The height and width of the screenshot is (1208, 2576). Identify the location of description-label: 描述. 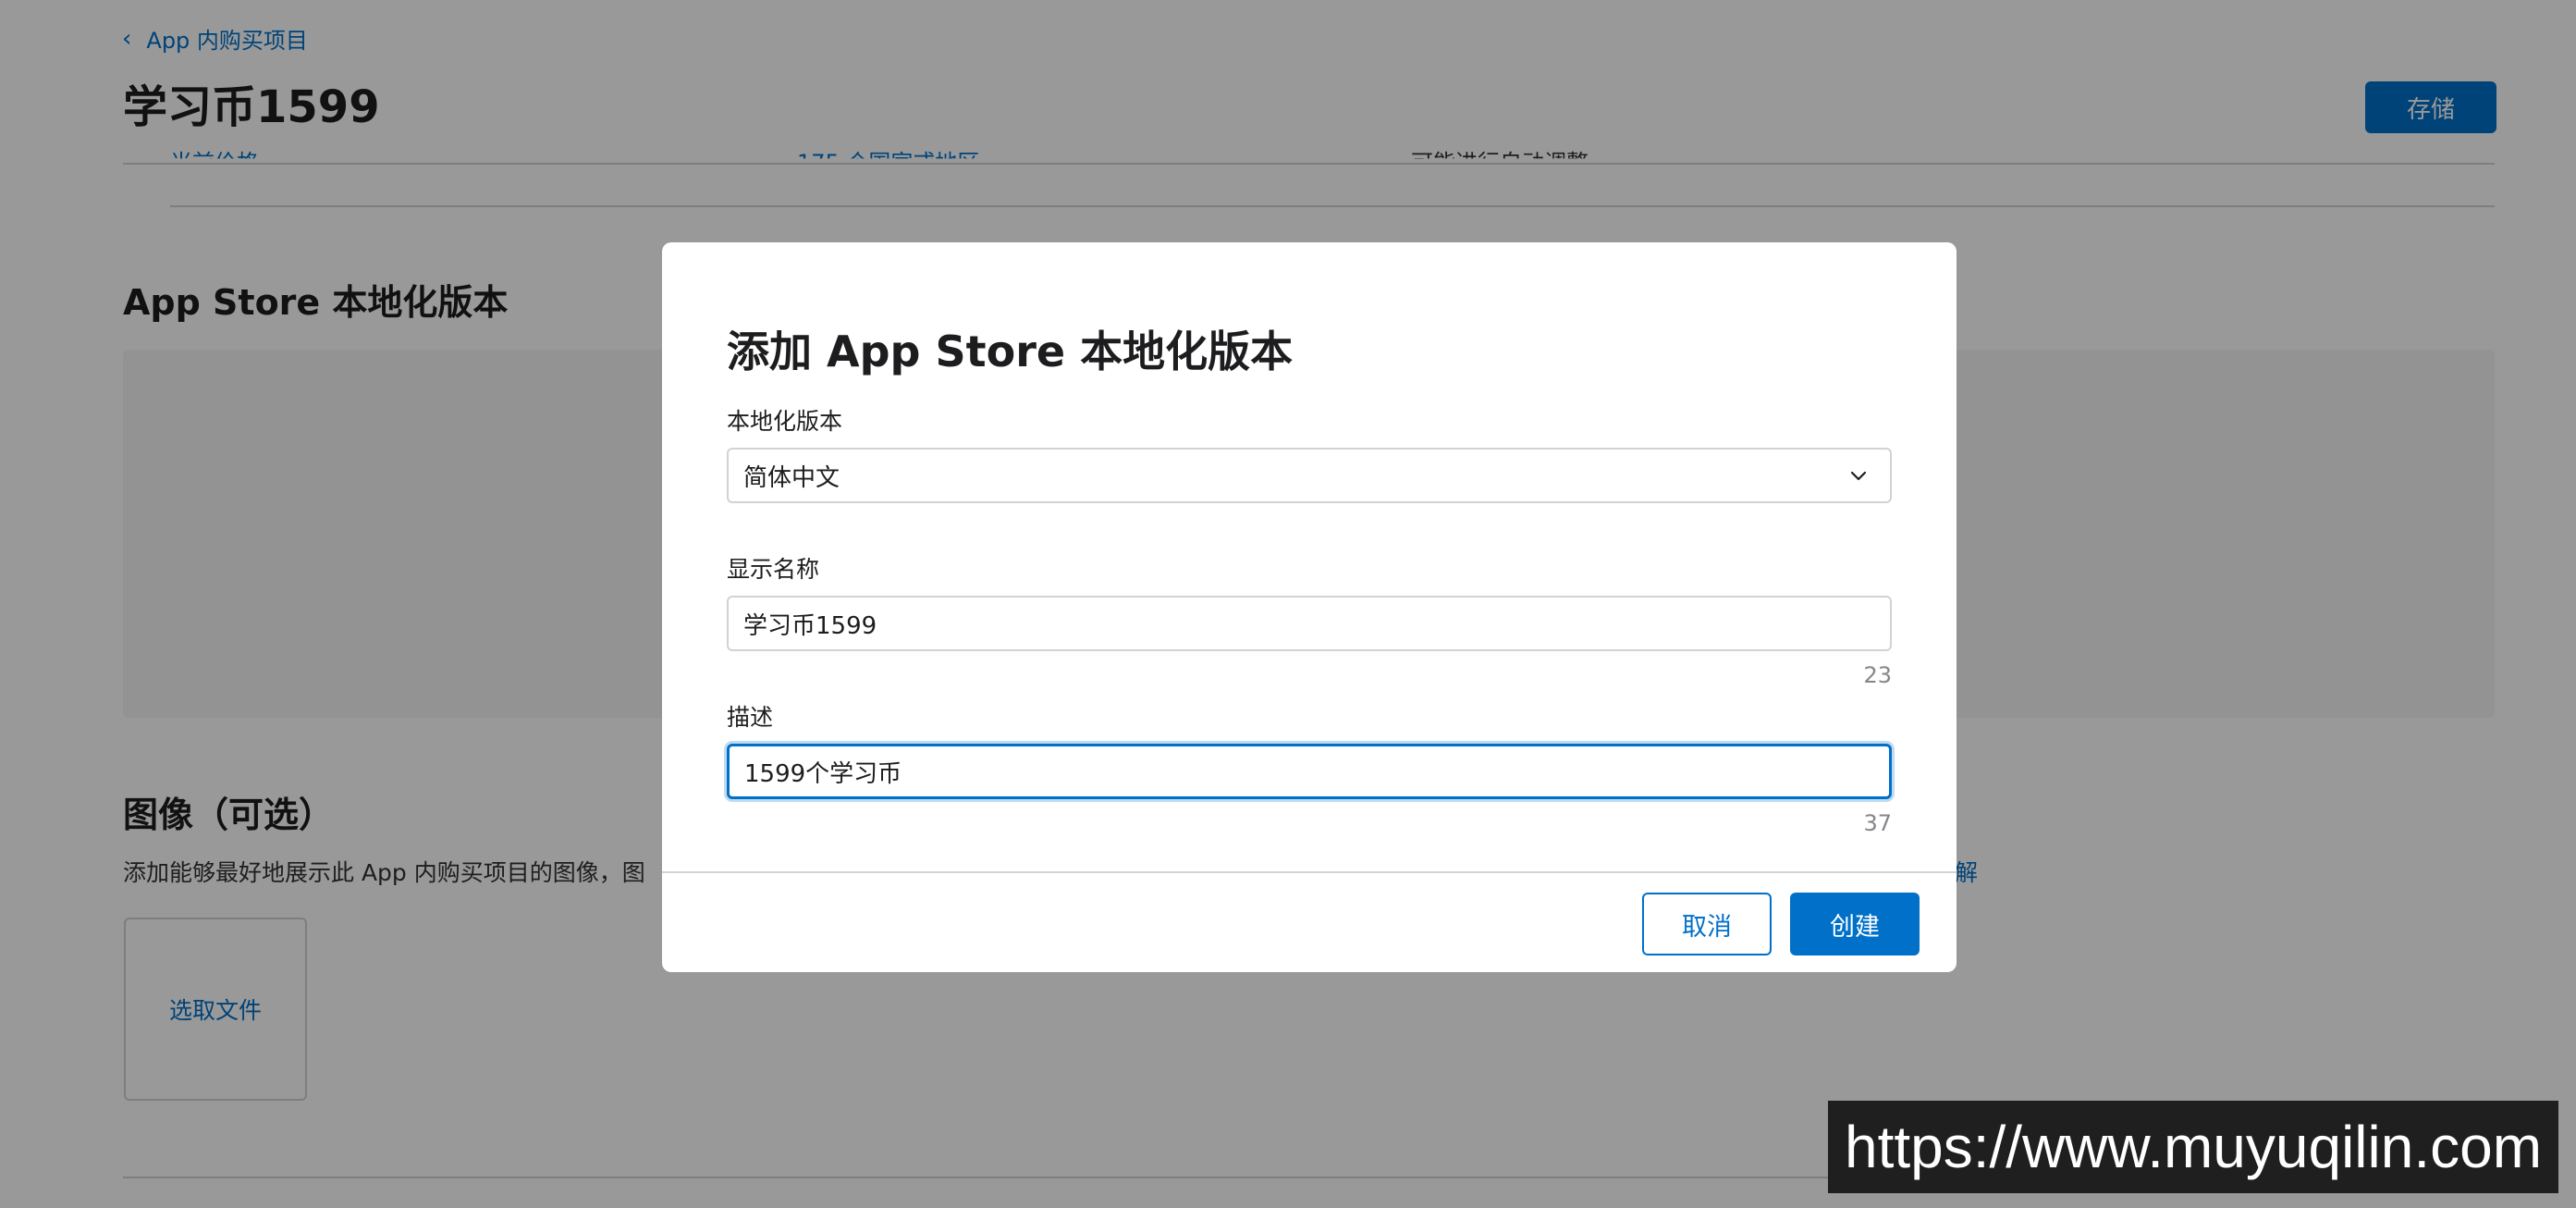
(751, 717).